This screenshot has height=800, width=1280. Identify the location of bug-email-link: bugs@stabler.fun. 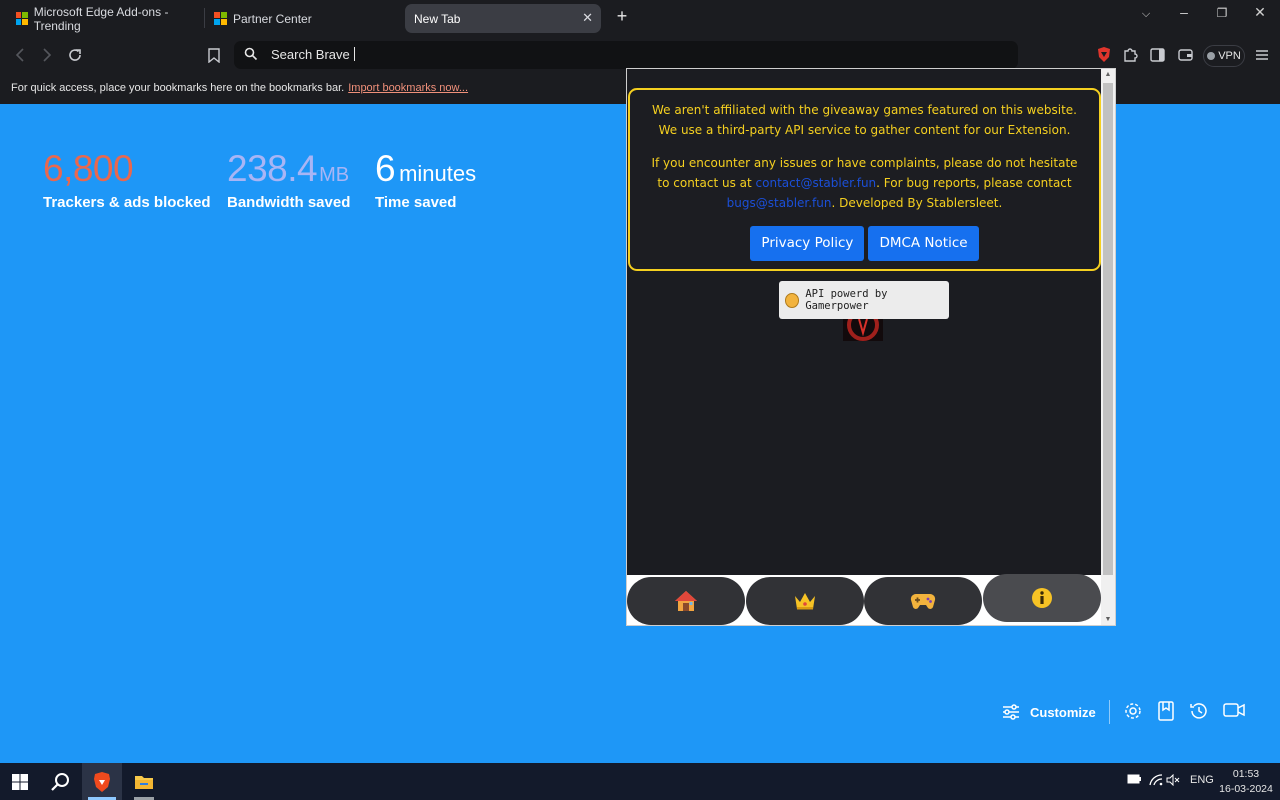
(779, 203).